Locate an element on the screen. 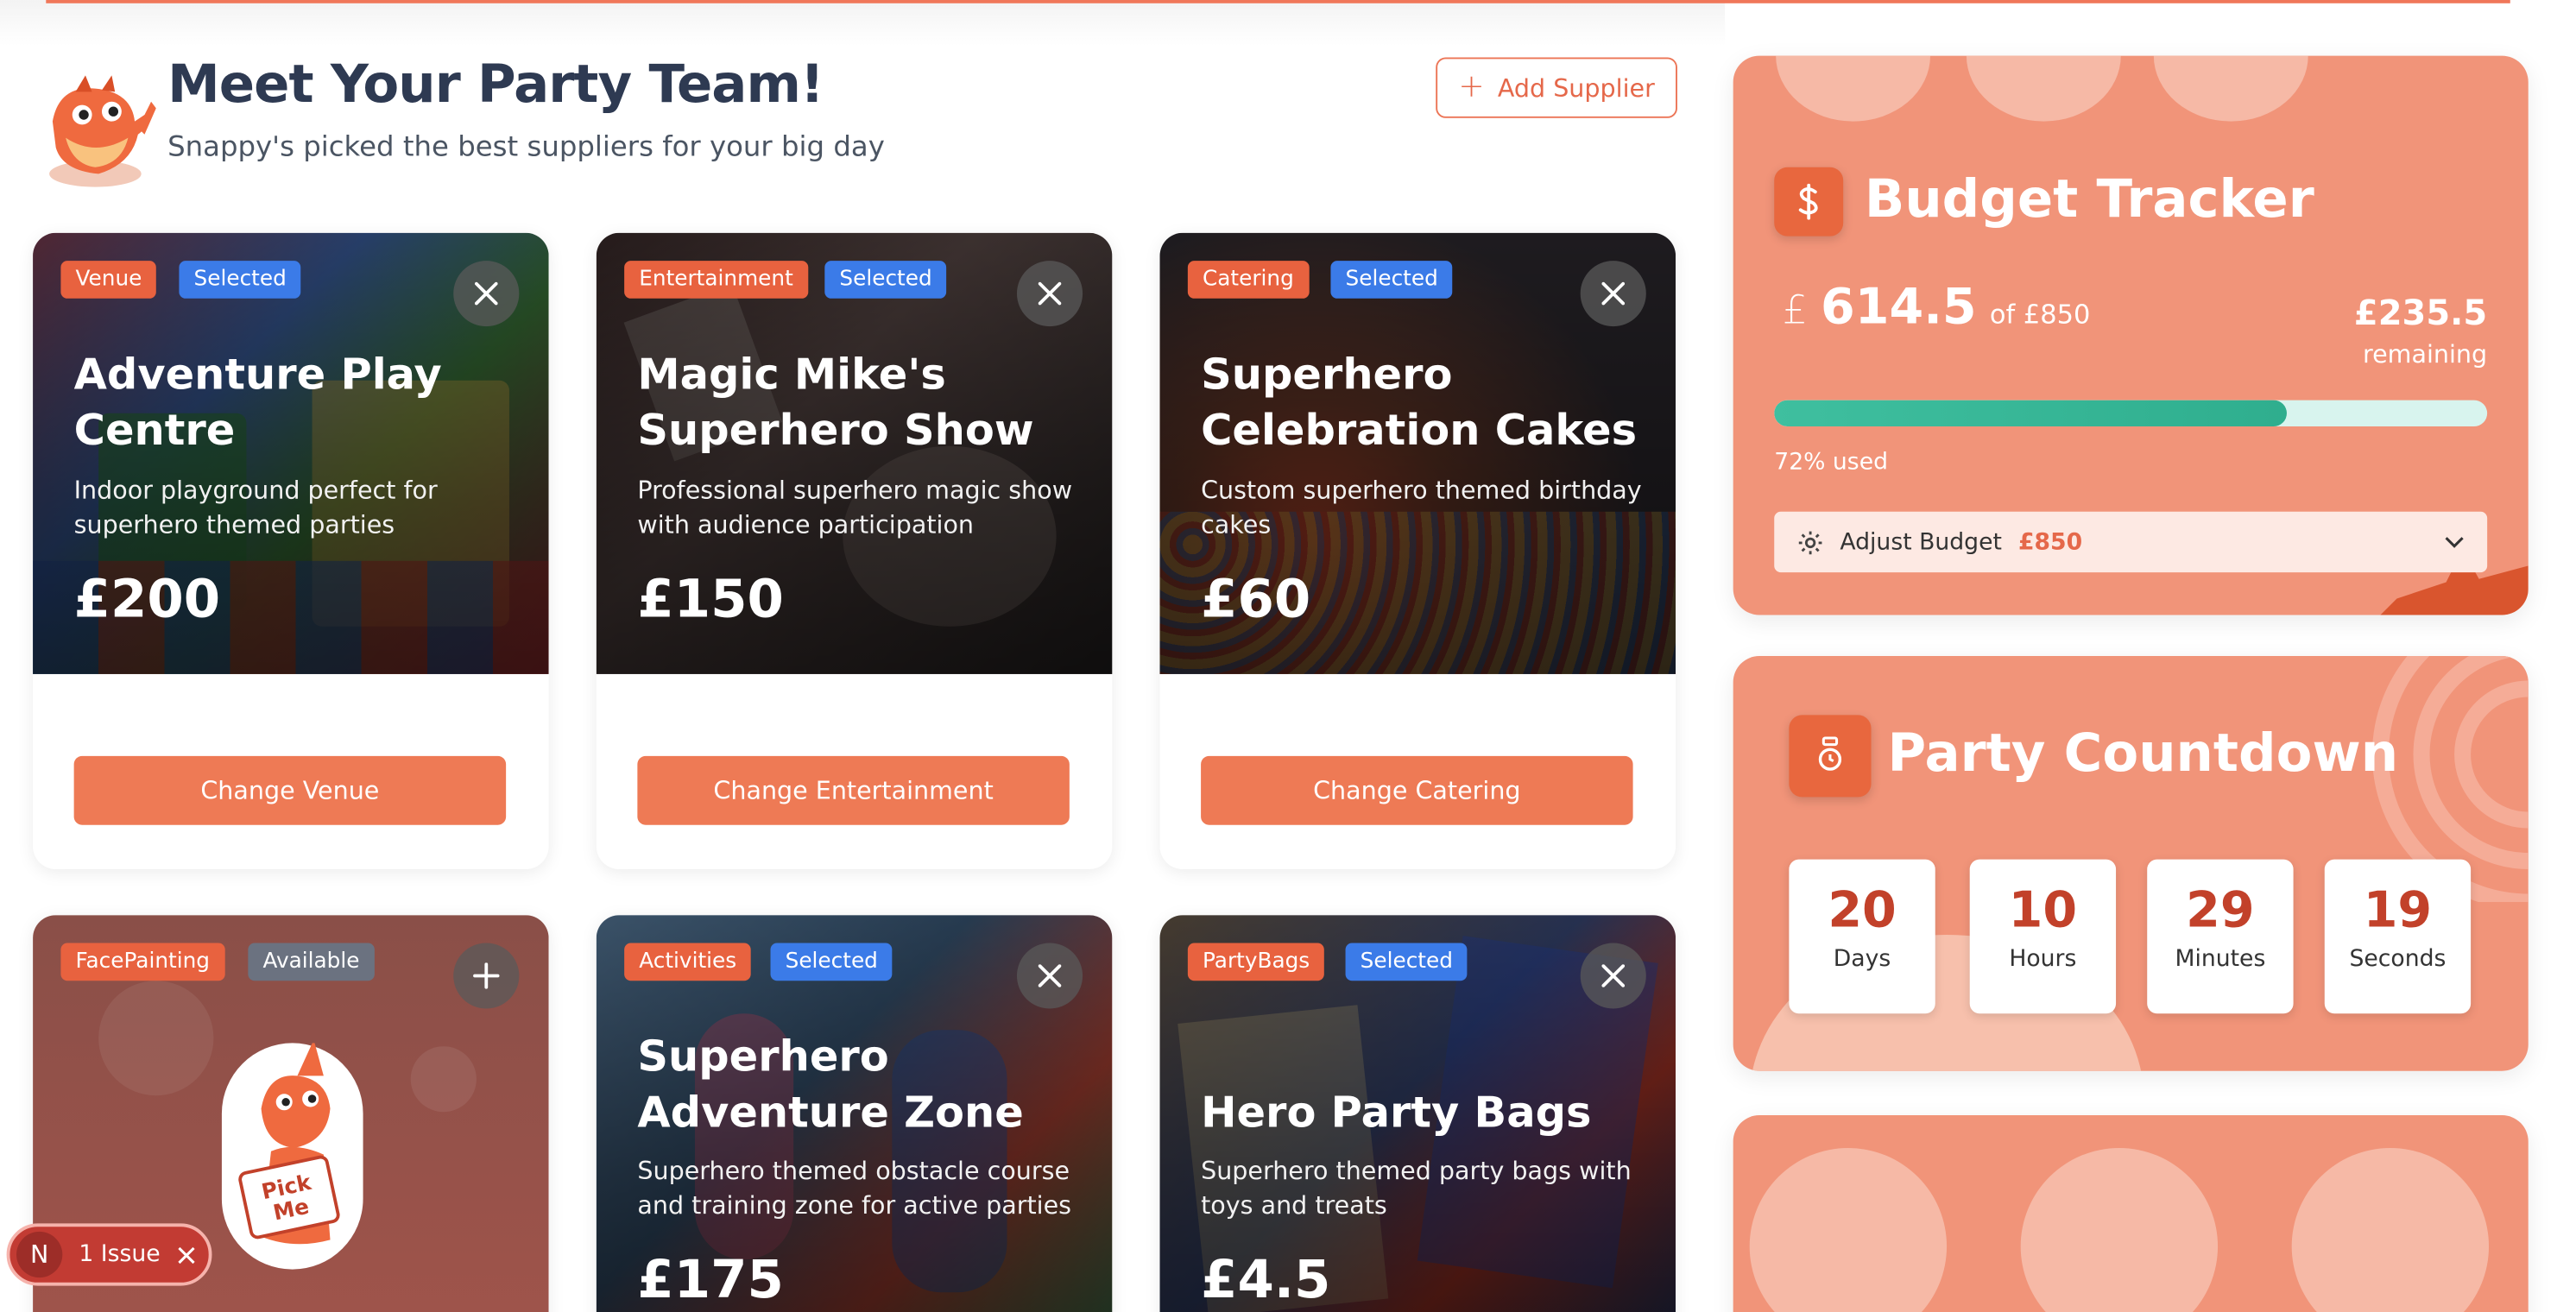  issue-avatar: N is located at coordinates (39, 1254).